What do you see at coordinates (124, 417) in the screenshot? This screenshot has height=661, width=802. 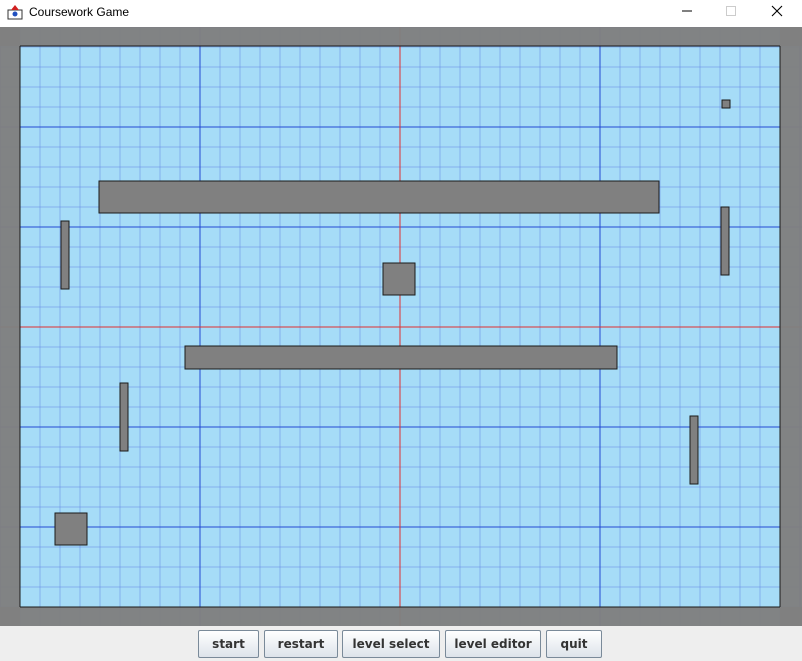 I see `pillar-left-lower` at bounding box center [124, 417].